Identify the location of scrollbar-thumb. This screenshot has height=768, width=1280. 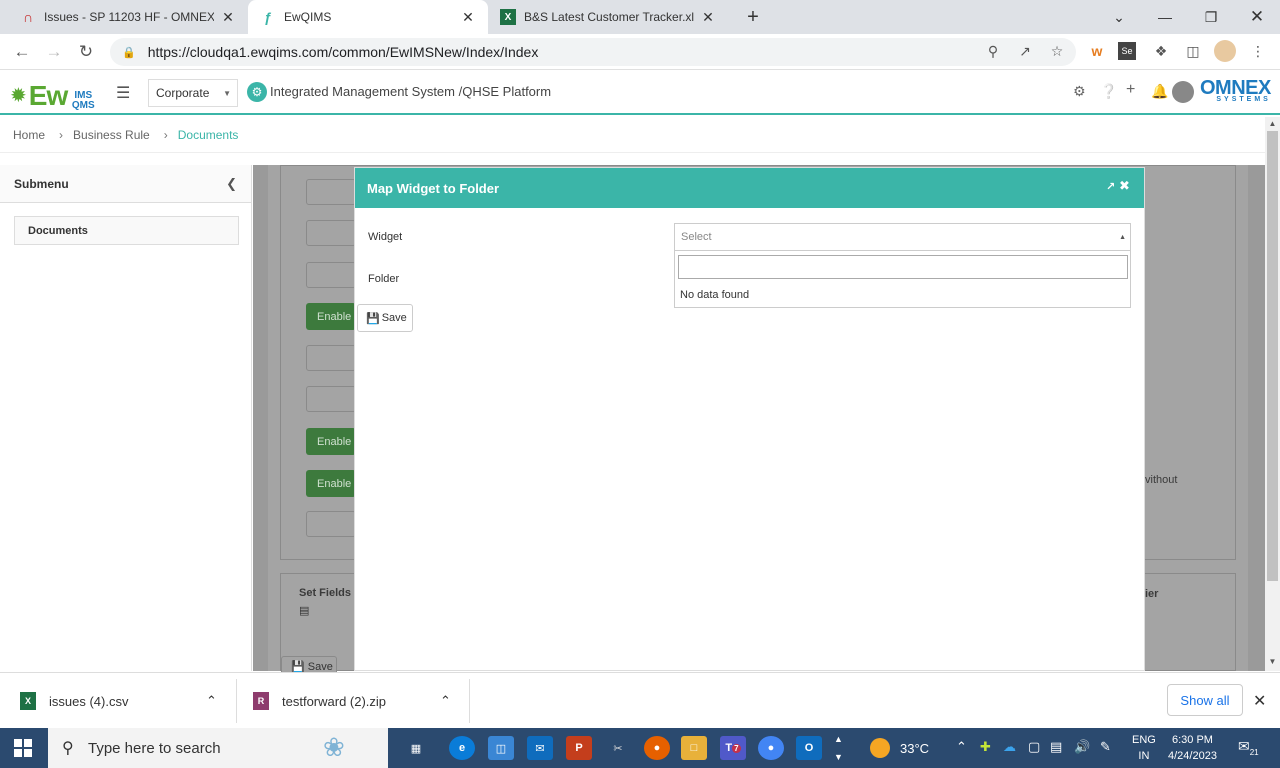
(1272, 356).